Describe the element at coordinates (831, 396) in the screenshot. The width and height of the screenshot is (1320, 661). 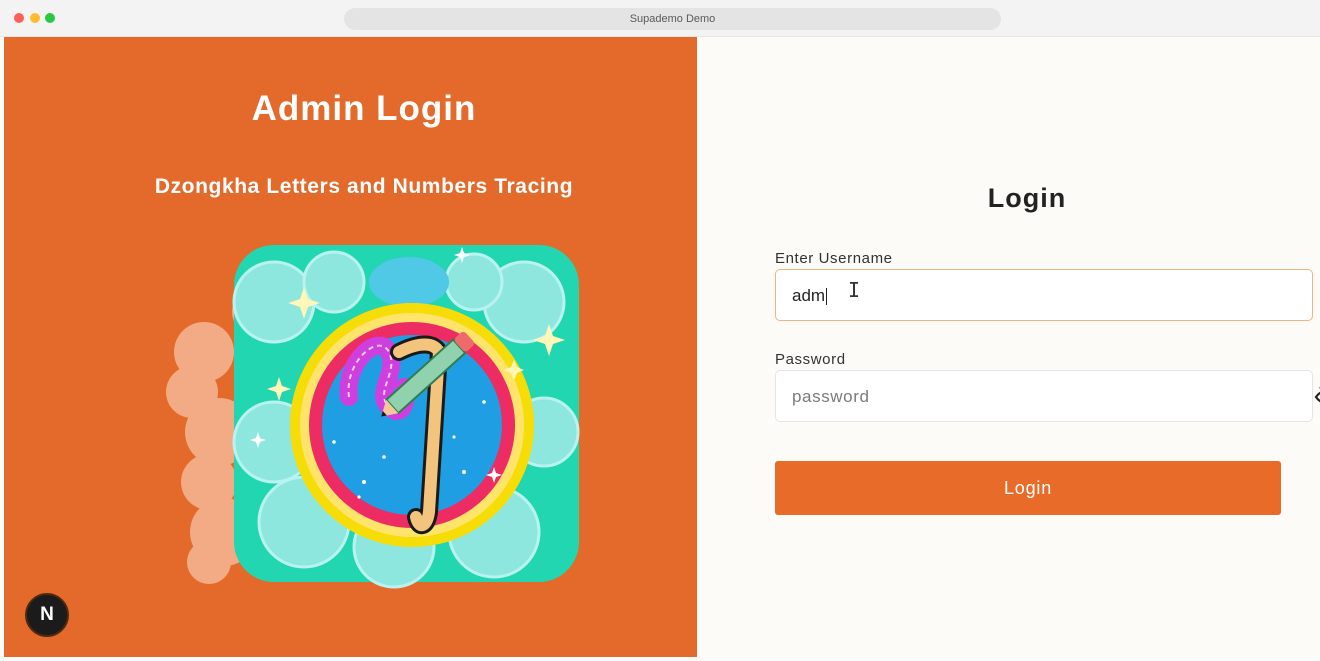
I see `password-placeholder: password` at that location.